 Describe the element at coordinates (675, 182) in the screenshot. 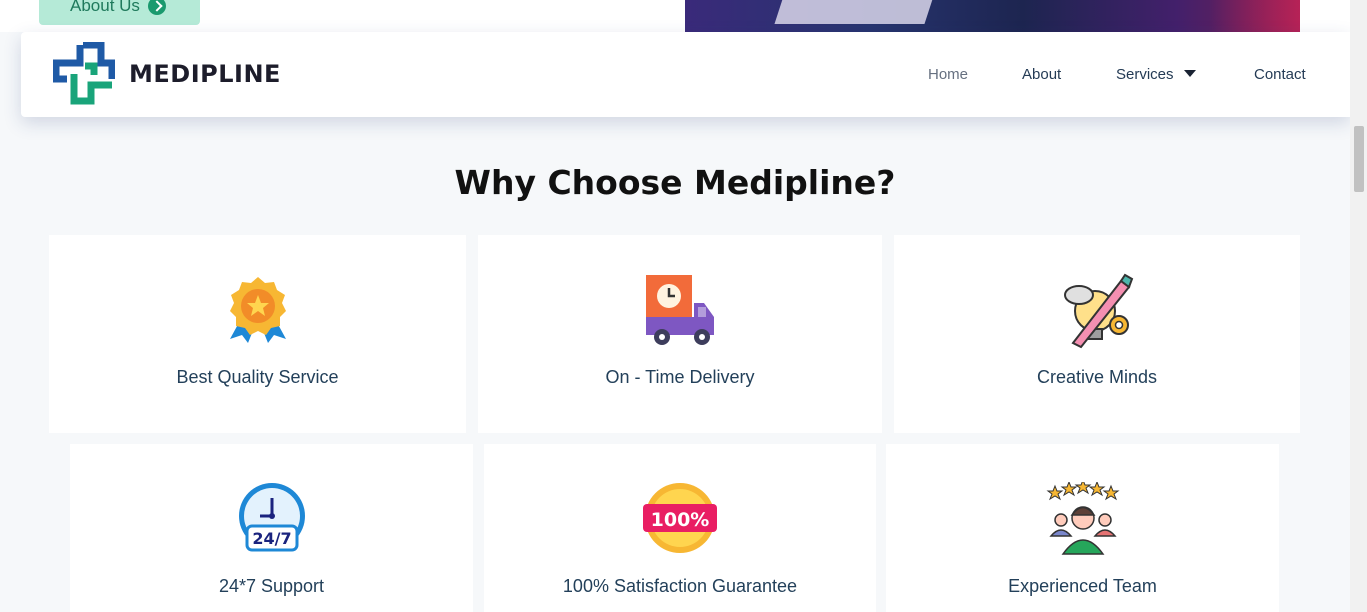

I see `section-title: Why Choose Medipline?` at that location.